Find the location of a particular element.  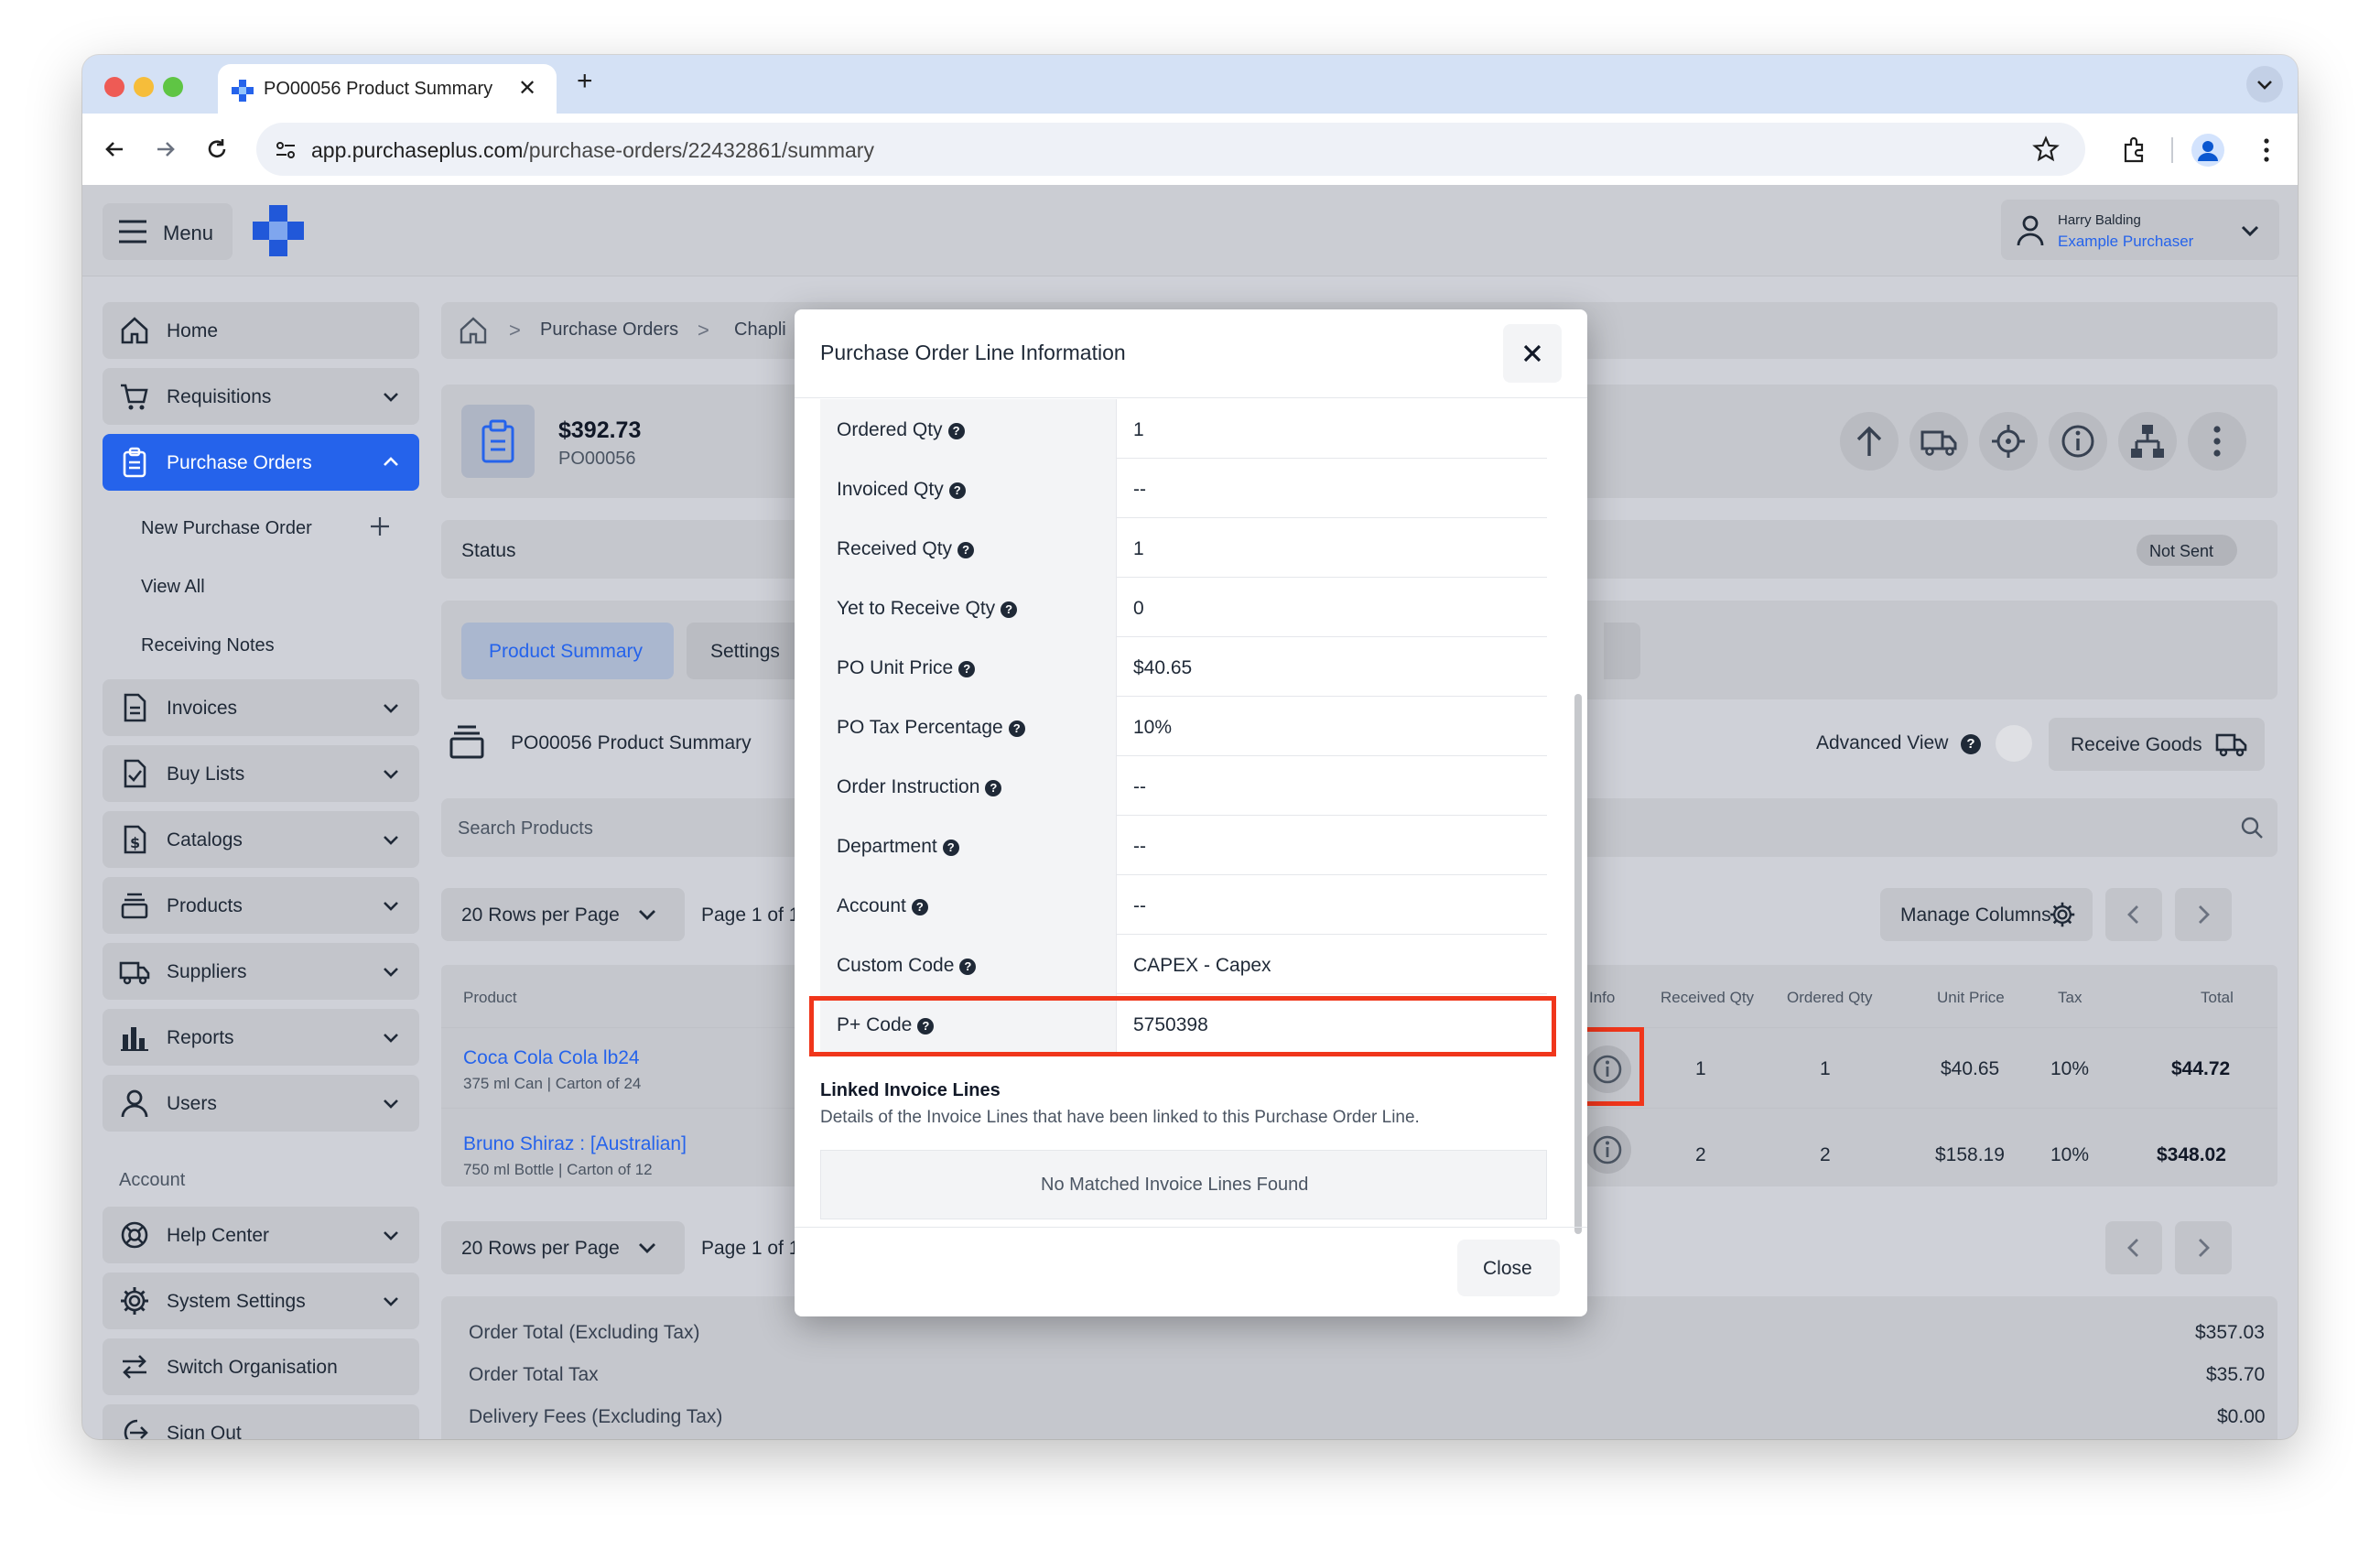

toolbar-divider is located at coordinates (2172, 150).